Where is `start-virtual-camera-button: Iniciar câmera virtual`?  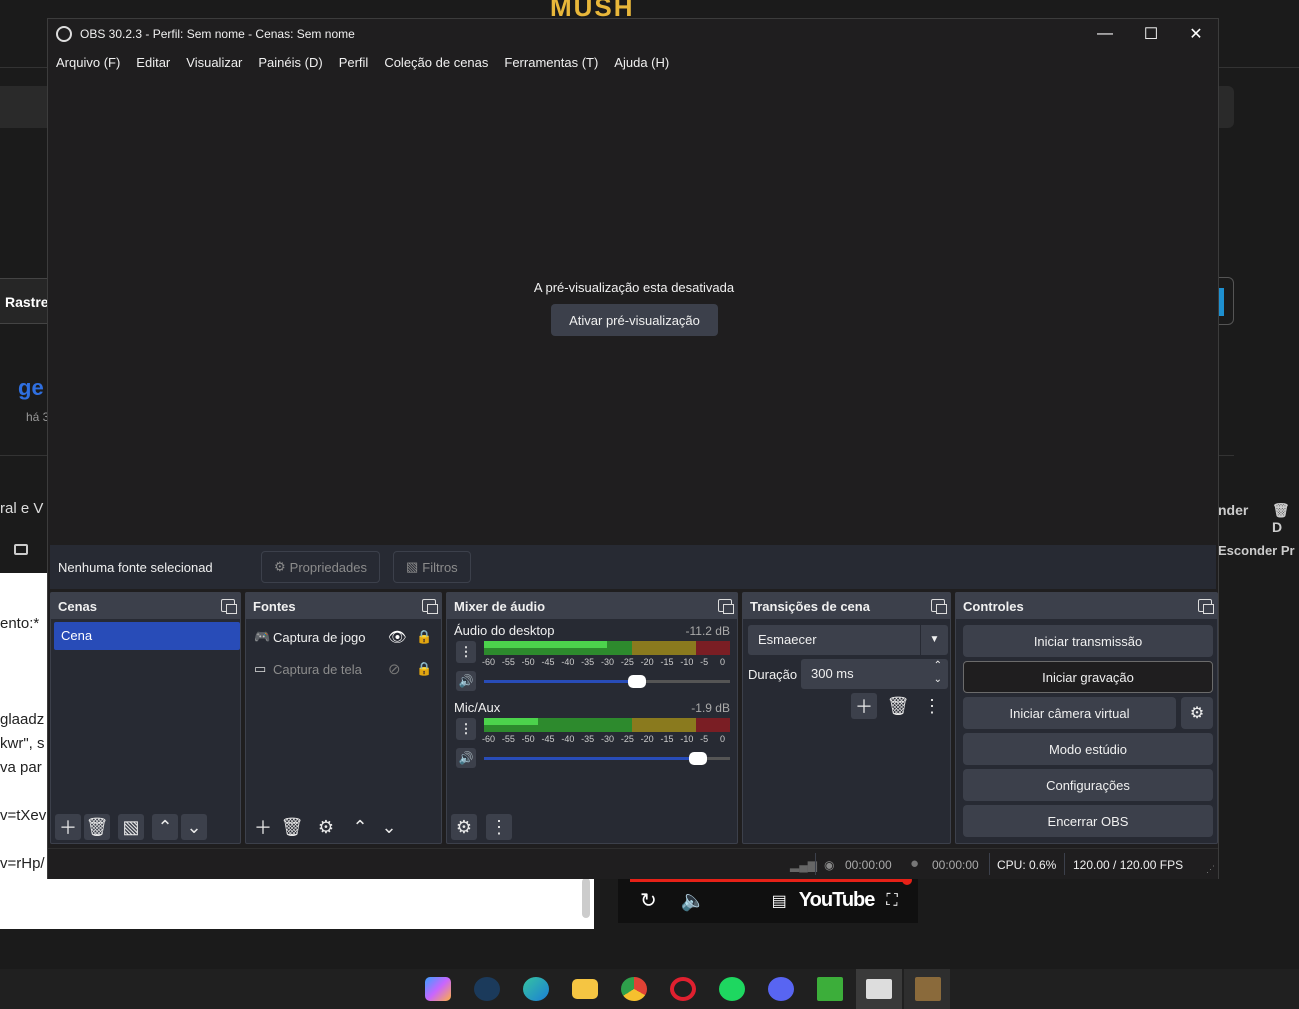
start-virtual-camera-button: Iniciar câmera virtual is located at coordinates (1069, 713).